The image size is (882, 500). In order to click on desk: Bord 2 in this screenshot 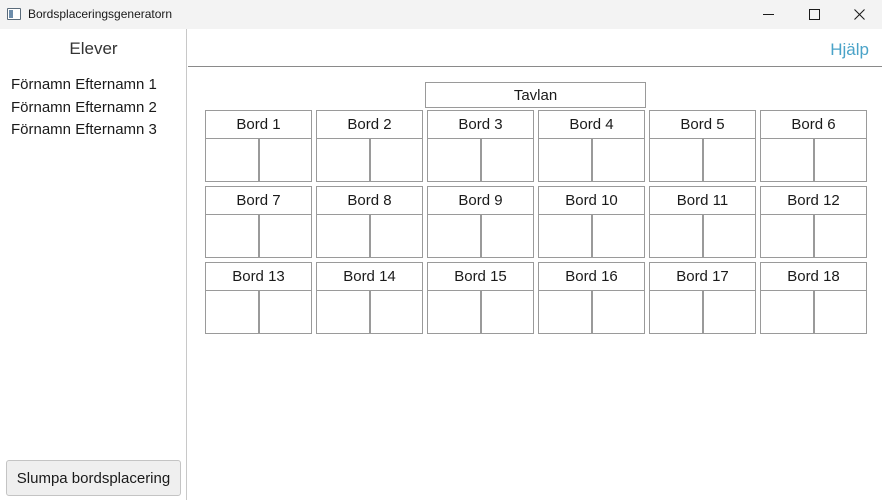, I will do `click(369, 146)`.